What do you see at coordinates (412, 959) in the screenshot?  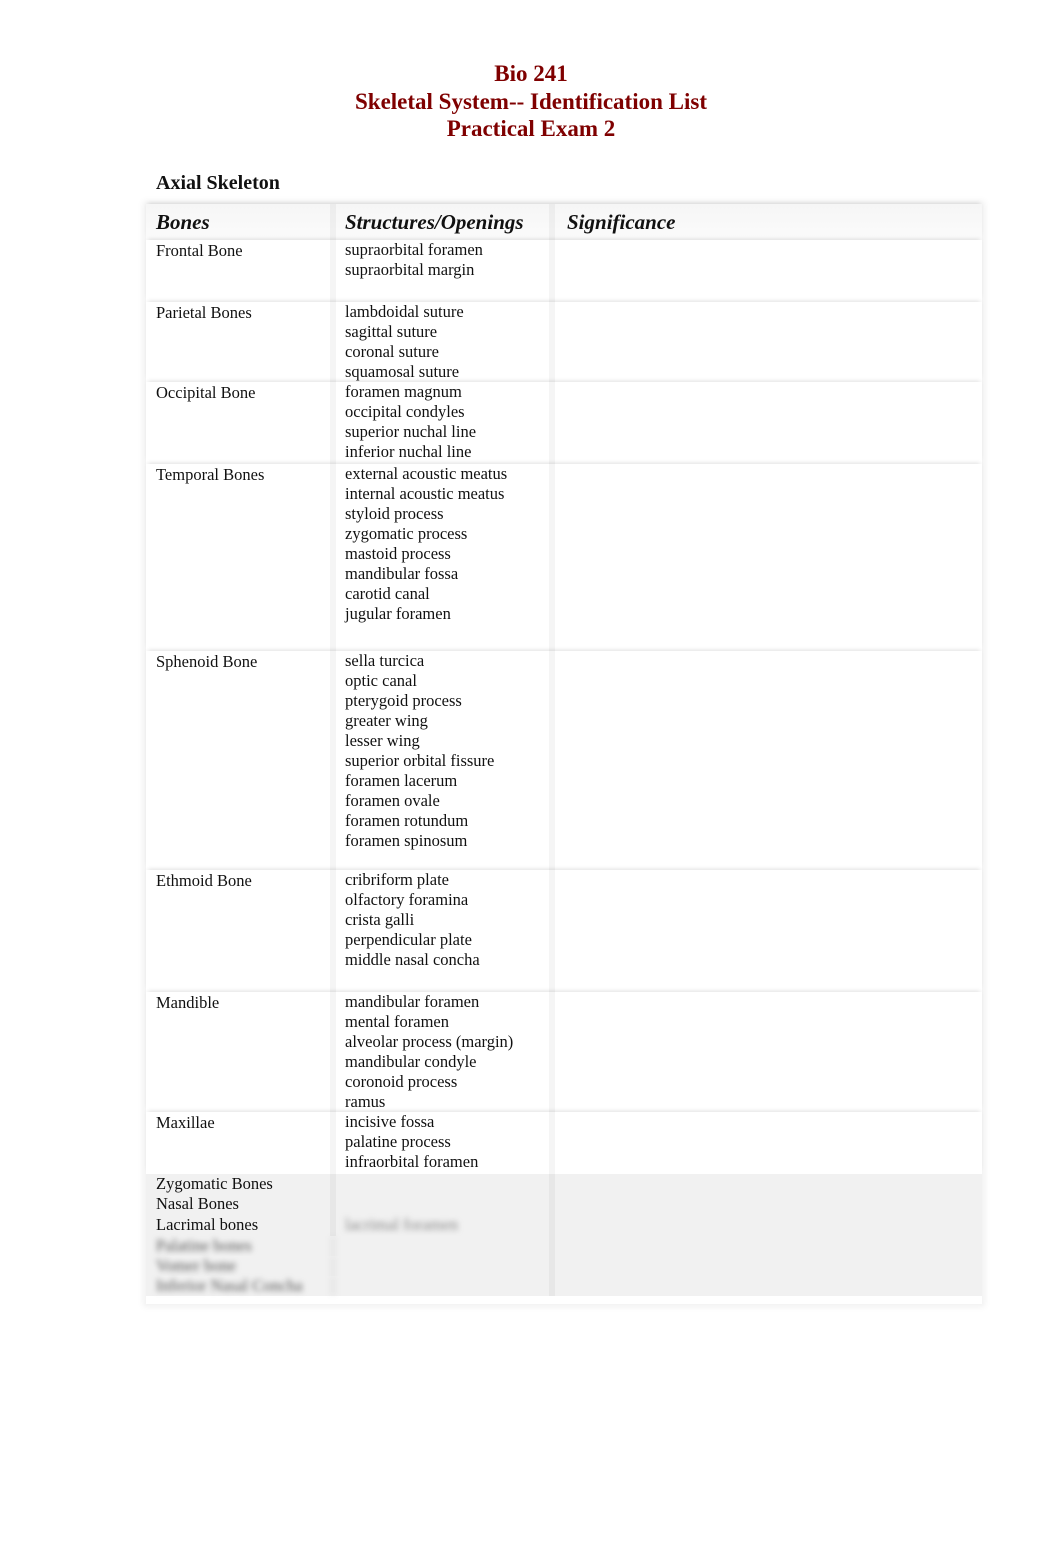 I see `structure-item: middle nasal concha` at bounding box center [412, 959].